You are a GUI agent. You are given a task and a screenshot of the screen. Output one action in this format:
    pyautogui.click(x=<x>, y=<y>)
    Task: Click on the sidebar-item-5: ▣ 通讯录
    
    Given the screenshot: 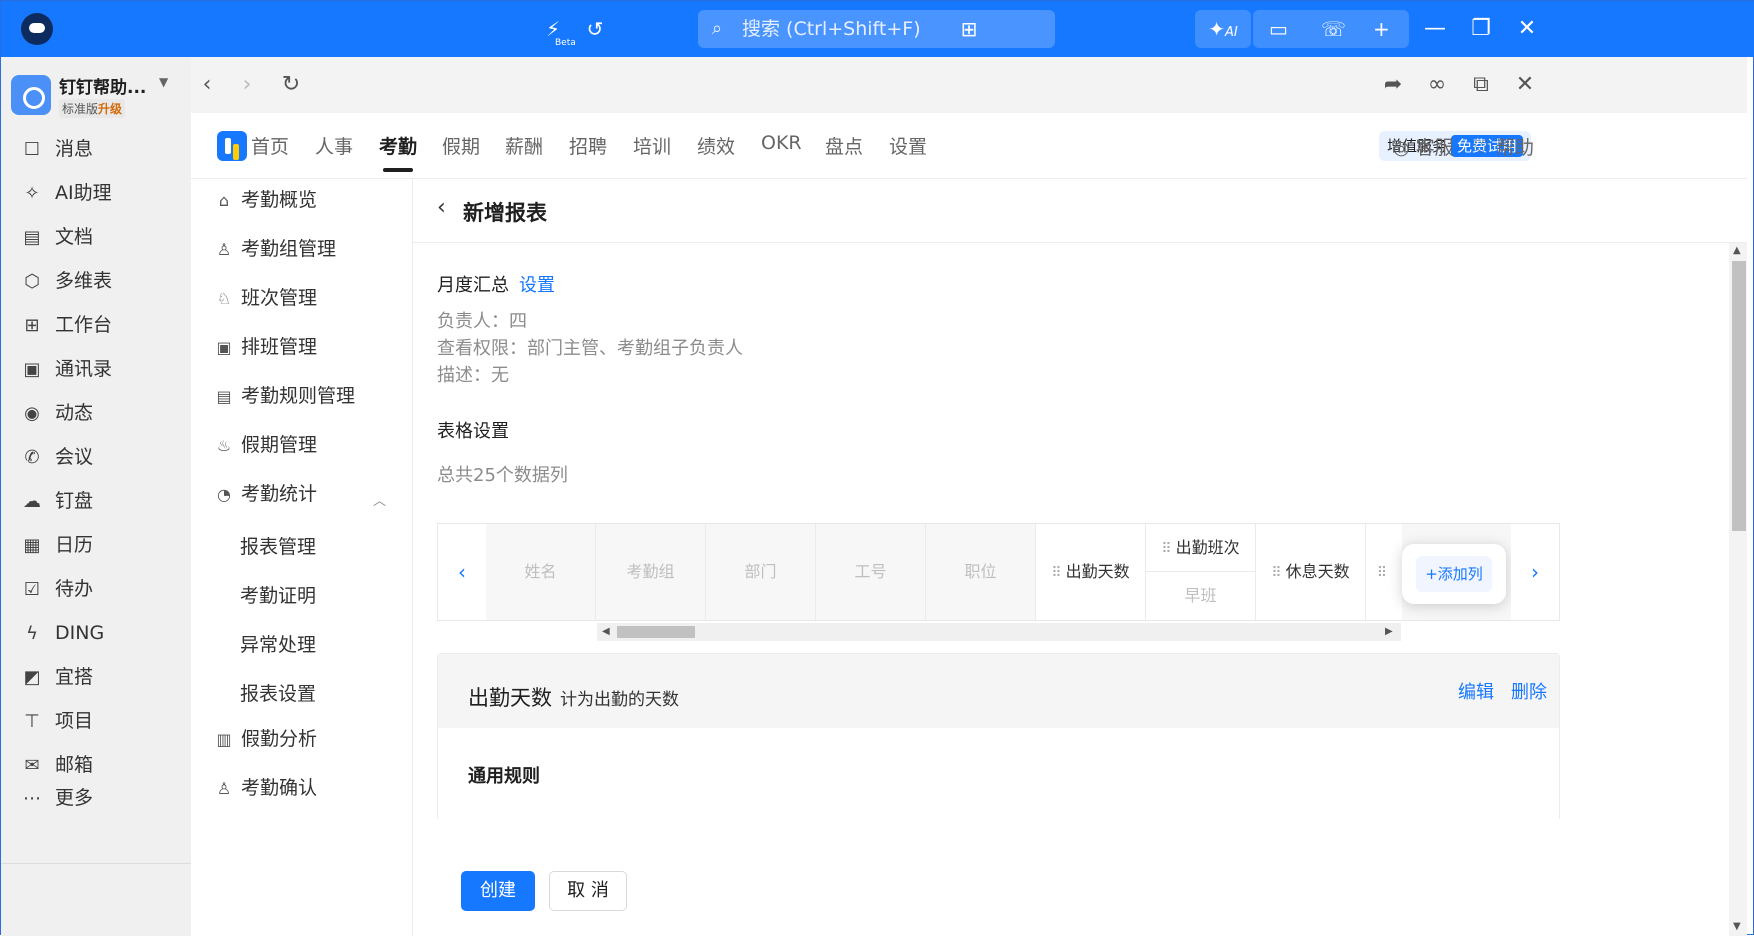 What is the action you would take?
    pyautogui.click(x=65, y=369)
    